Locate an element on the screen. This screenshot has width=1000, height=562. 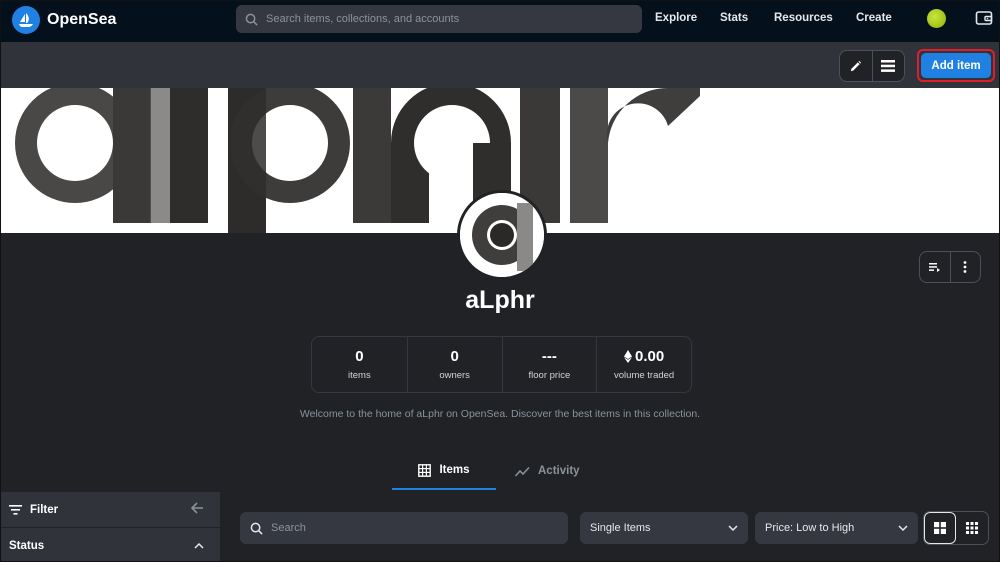
more-vertical-icon is located at coordinates (965, 267).